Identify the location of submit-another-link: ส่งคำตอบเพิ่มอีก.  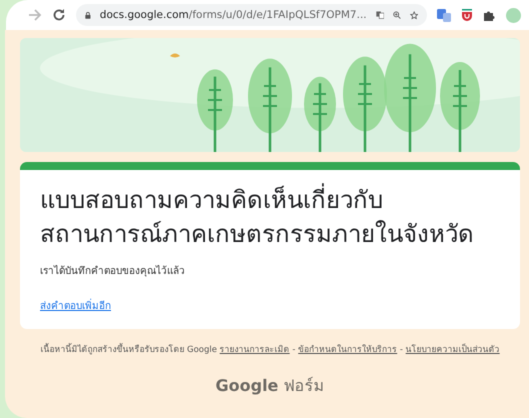
(75, 306).